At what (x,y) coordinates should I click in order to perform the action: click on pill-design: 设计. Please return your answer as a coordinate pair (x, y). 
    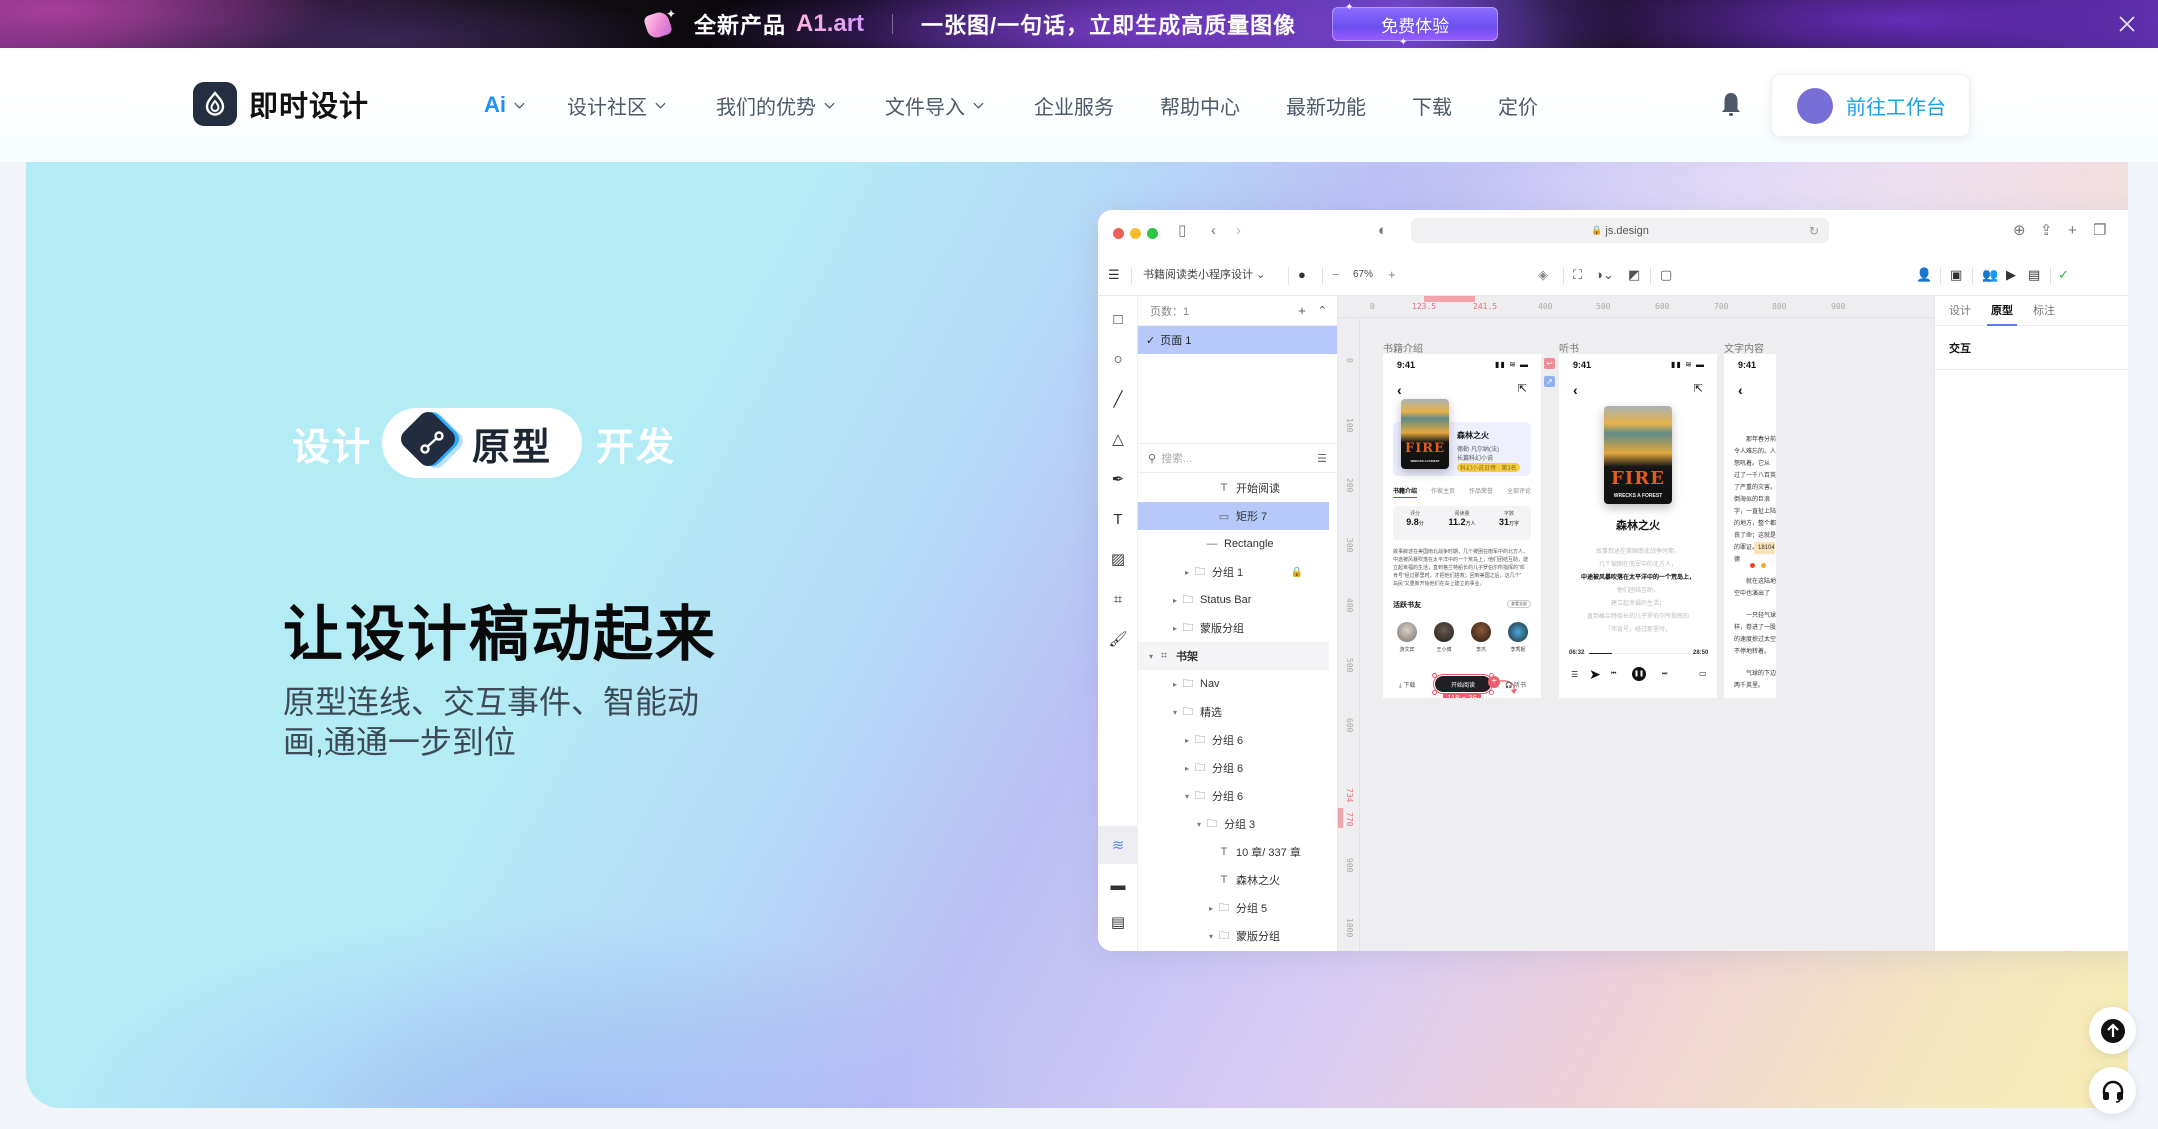
    Looking at the image, I should click on (332, 443).